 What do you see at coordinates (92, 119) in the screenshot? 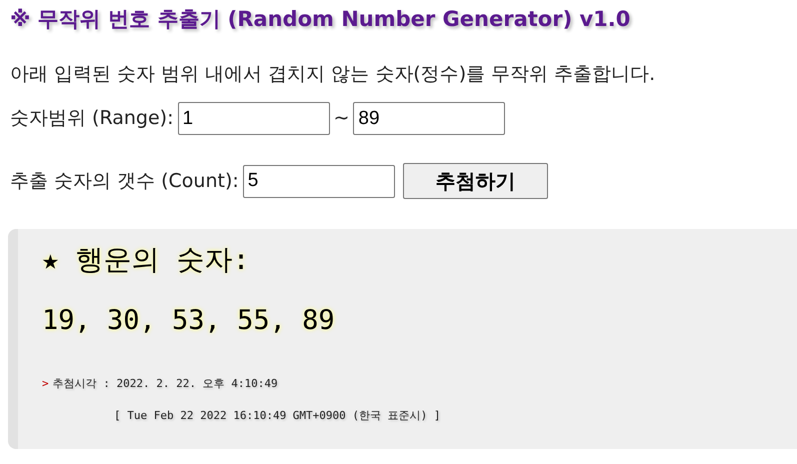
I see `range-label: 숫자범위 (Range):` at bounding box center [92, 119].